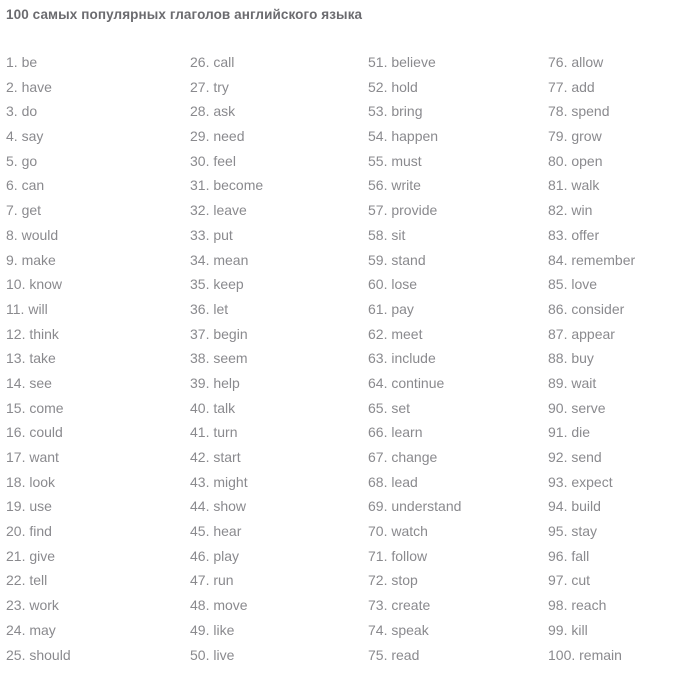  What do you see at coordinates (409, 531) in the screenshot?
I see `list-item-verb: watch` at bounding box center [409, 531].